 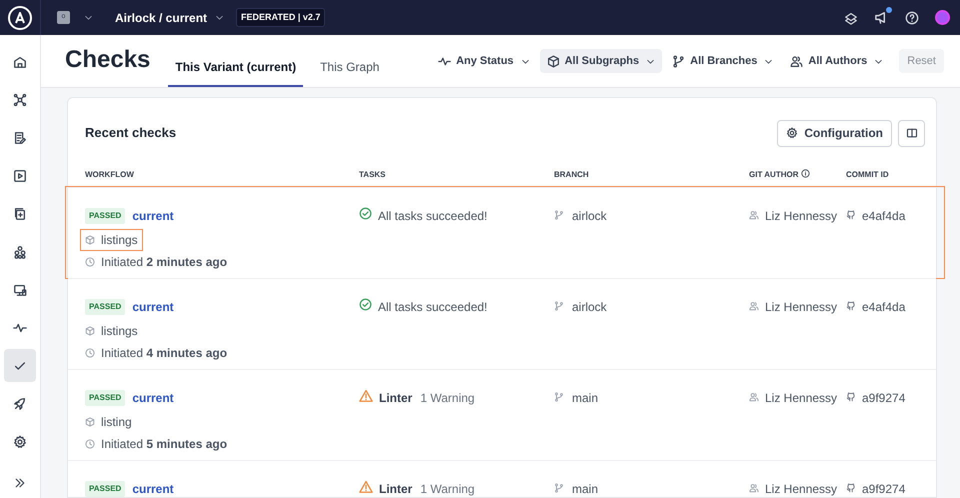 What do you see at coordinates (805, 173) in the screenshot?
I see `info-icon` at bounding box center [805, 173].